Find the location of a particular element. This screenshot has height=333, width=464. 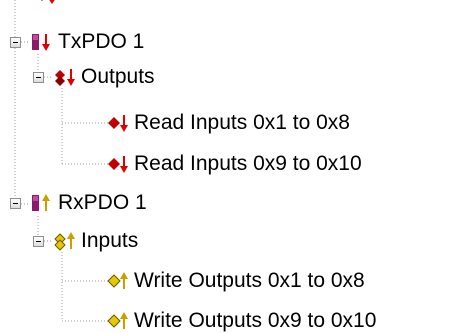

tree-expander-rxpdo is located at coordinates (15, 203).